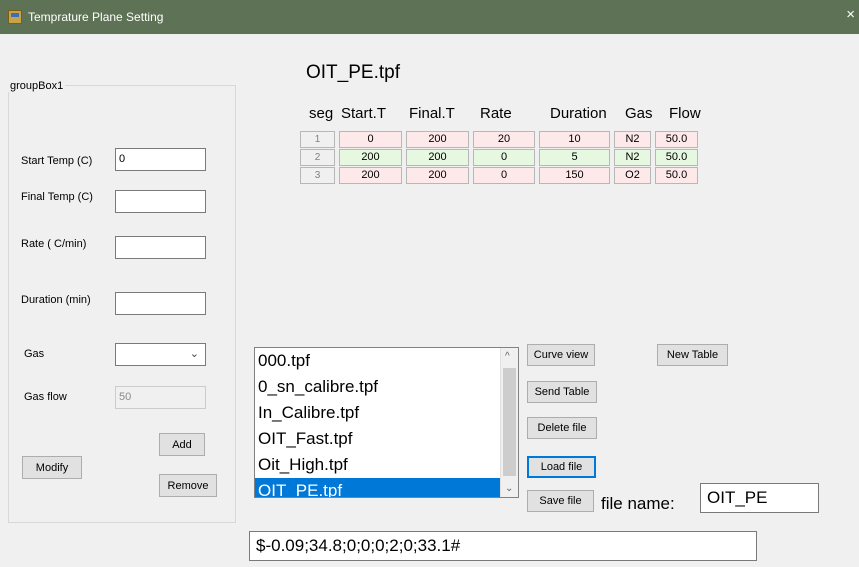 The width and height of the screenshot is (859, 567). I want to click on final-temp-input, so click(160, 201).